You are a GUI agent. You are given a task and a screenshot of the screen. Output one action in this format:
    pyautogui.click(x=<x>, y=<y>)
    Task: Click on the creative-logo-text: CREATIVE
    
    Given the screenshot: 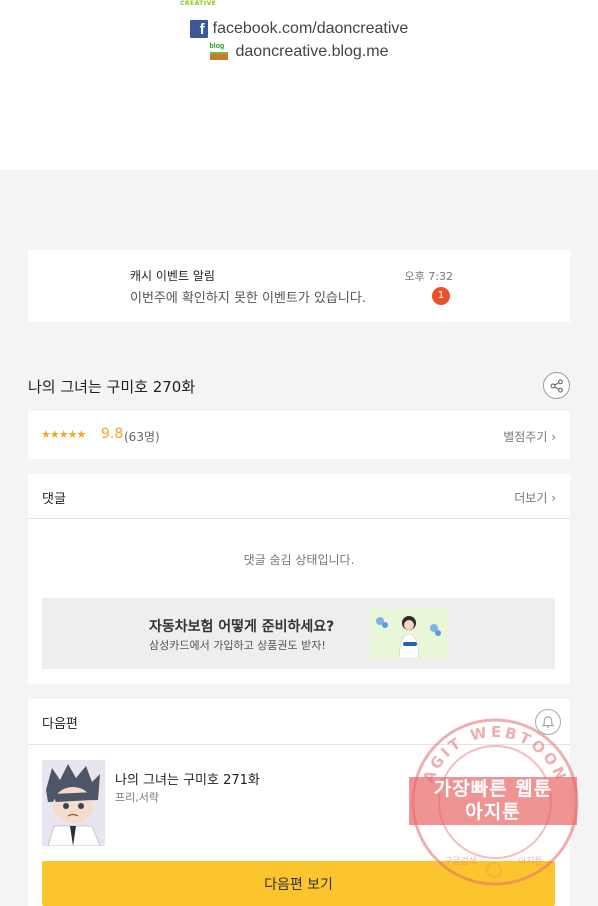 What is the action you would take?
    pyautogui.click(x=198, y=3)
    